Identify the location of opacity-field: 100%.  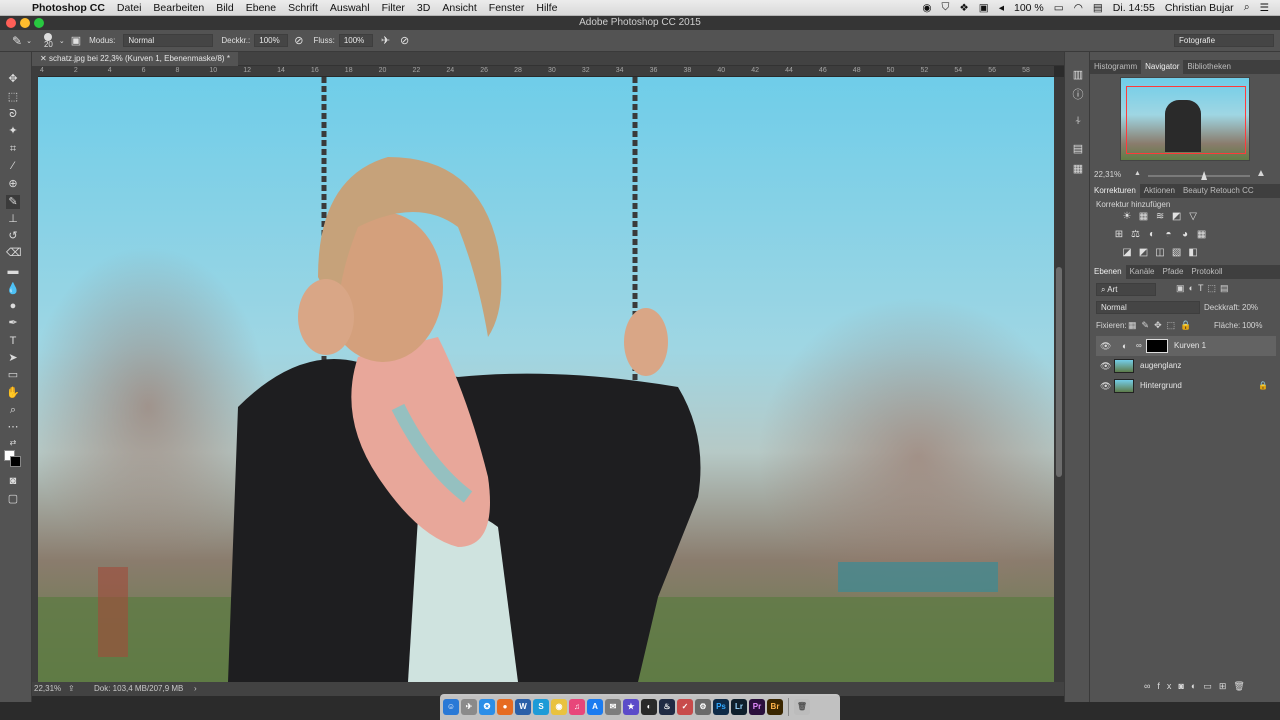
(271, 40).